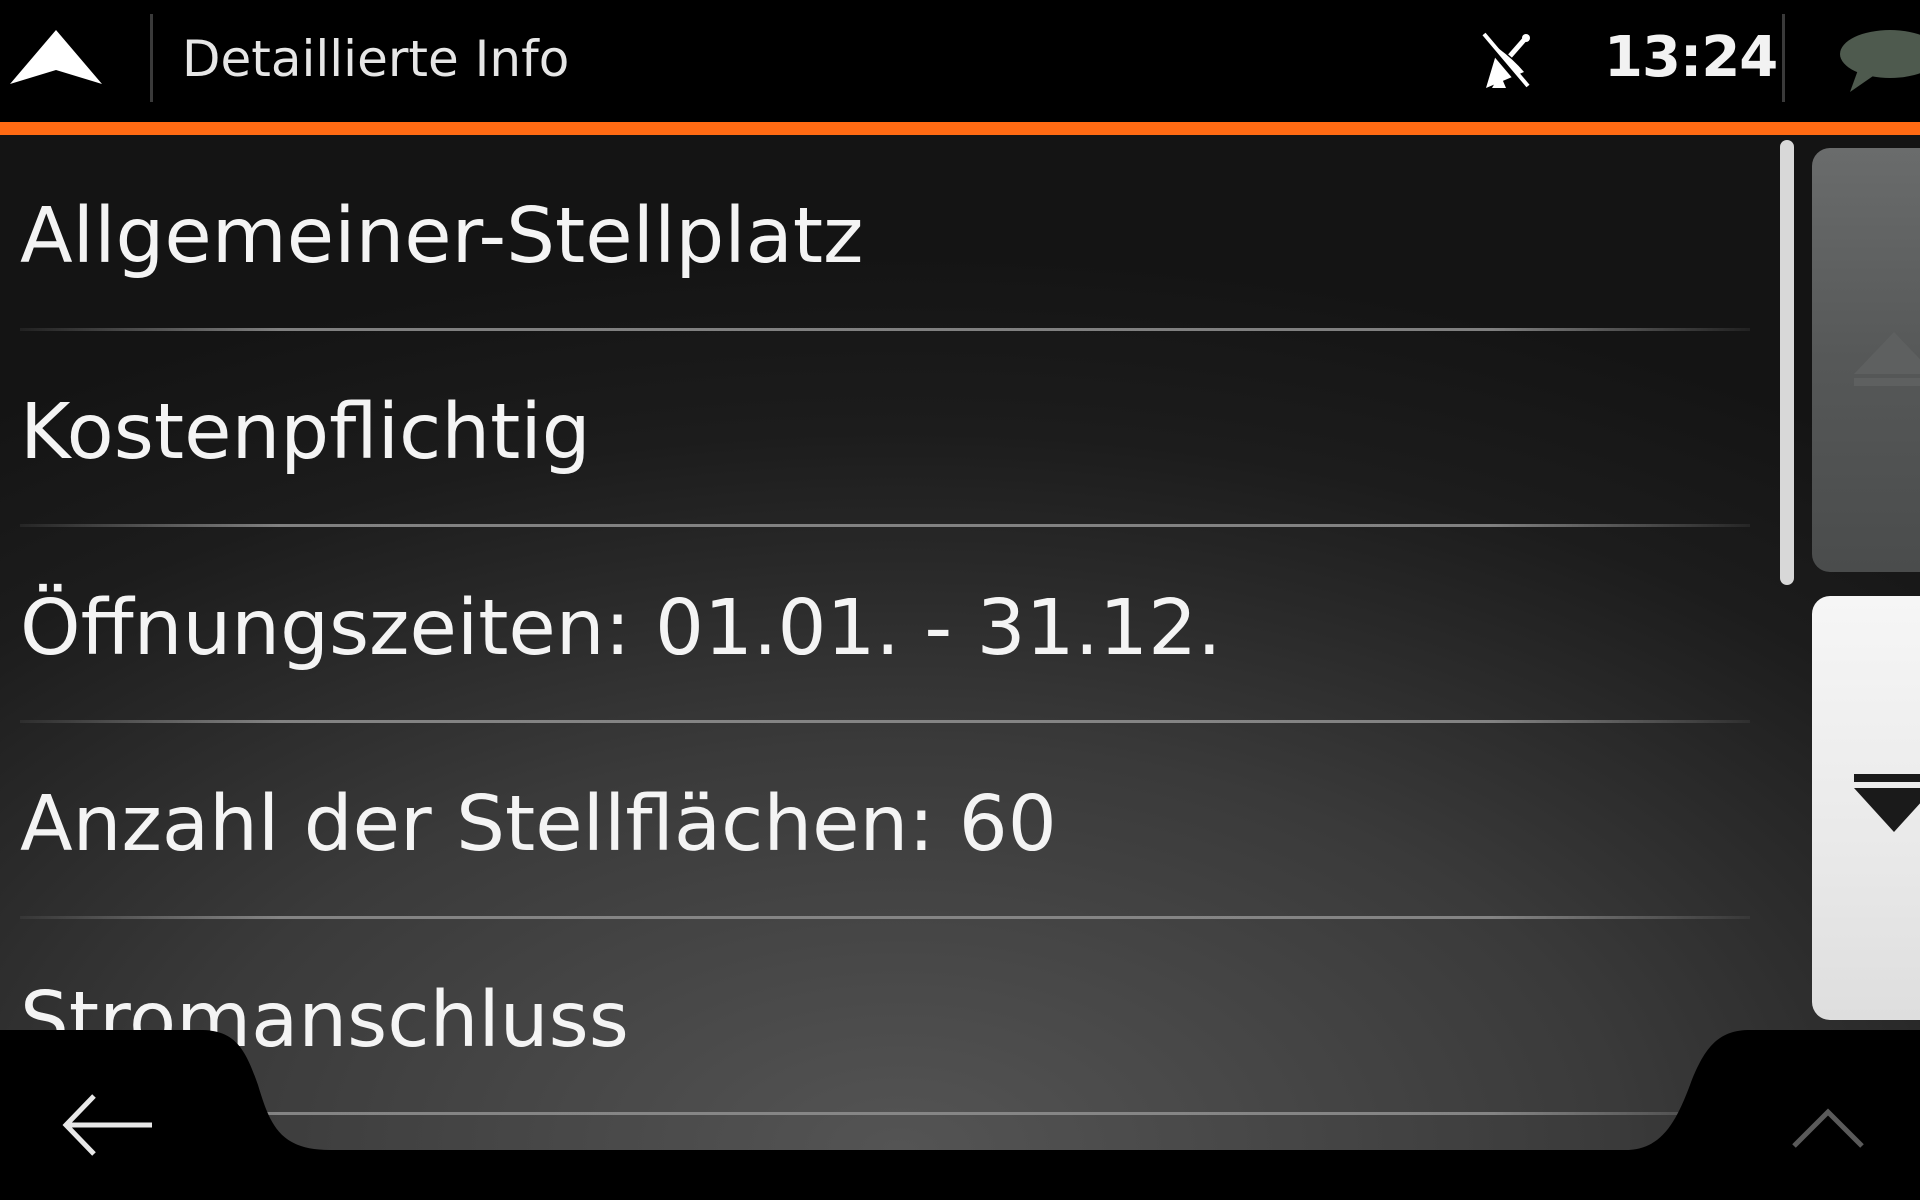 The width and height of the screenshot is (1920, 1200). I want to click on list-item-label: Allgemeiner-Stellplatz, so click(442, 236).